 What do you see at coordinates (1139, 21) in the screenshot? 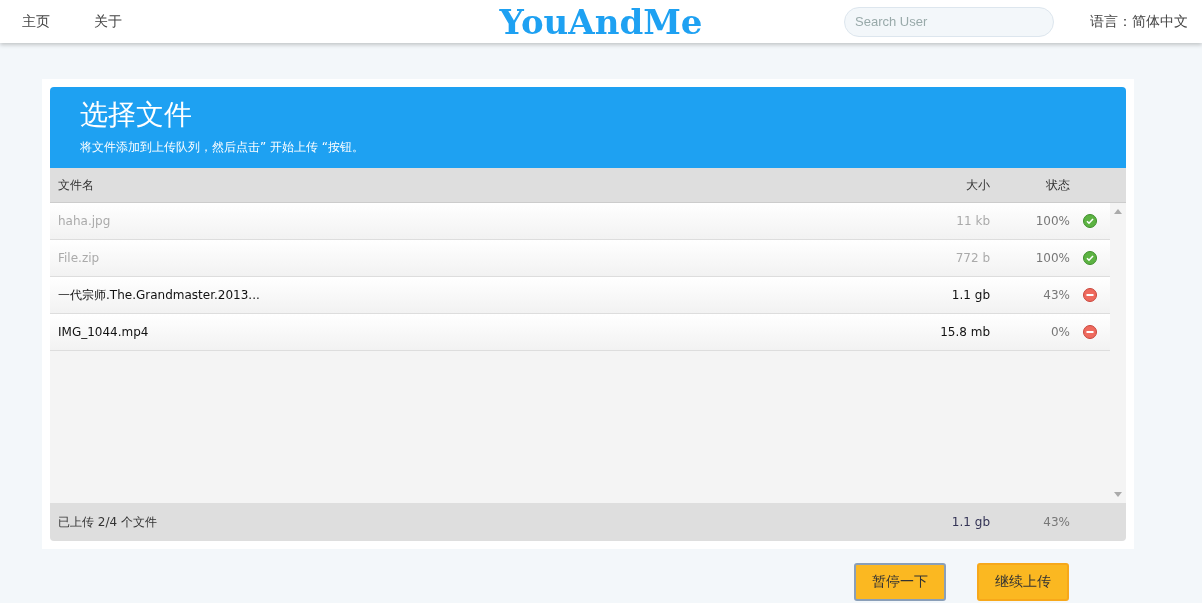
I see `language-selector: 语言：简体中文` at bounding box center [1139, 21].